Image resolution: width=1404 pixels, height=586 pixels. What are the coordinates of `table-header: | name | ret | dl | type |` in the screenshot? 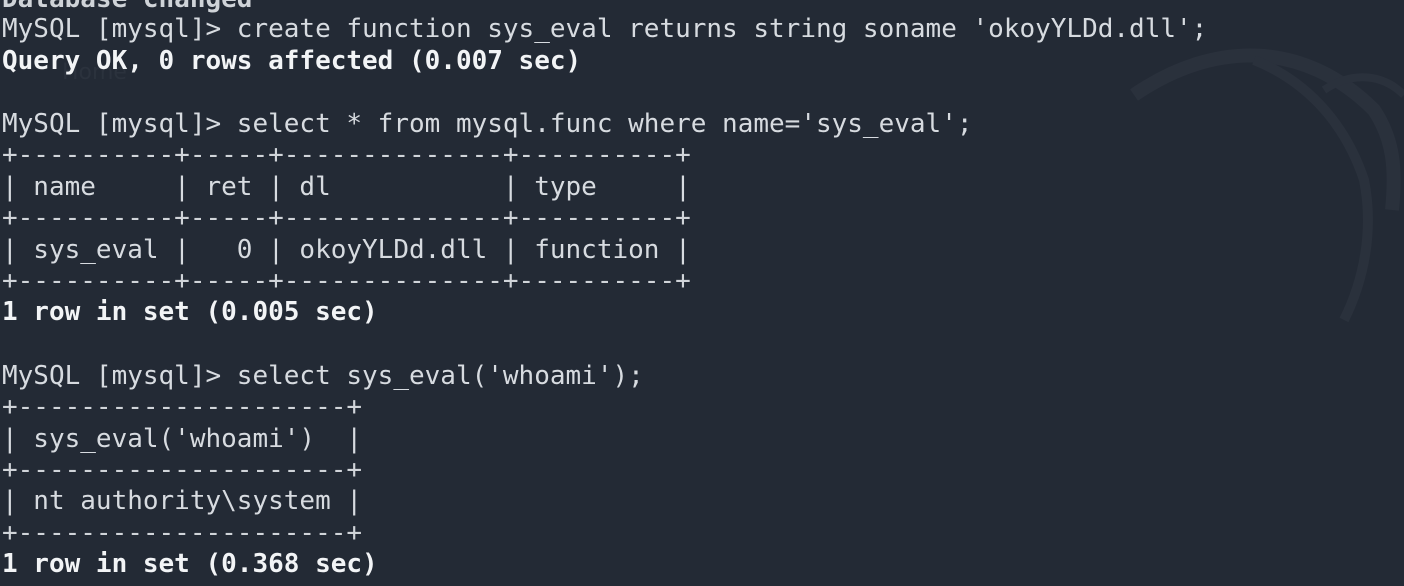 It's located at (346, 187).